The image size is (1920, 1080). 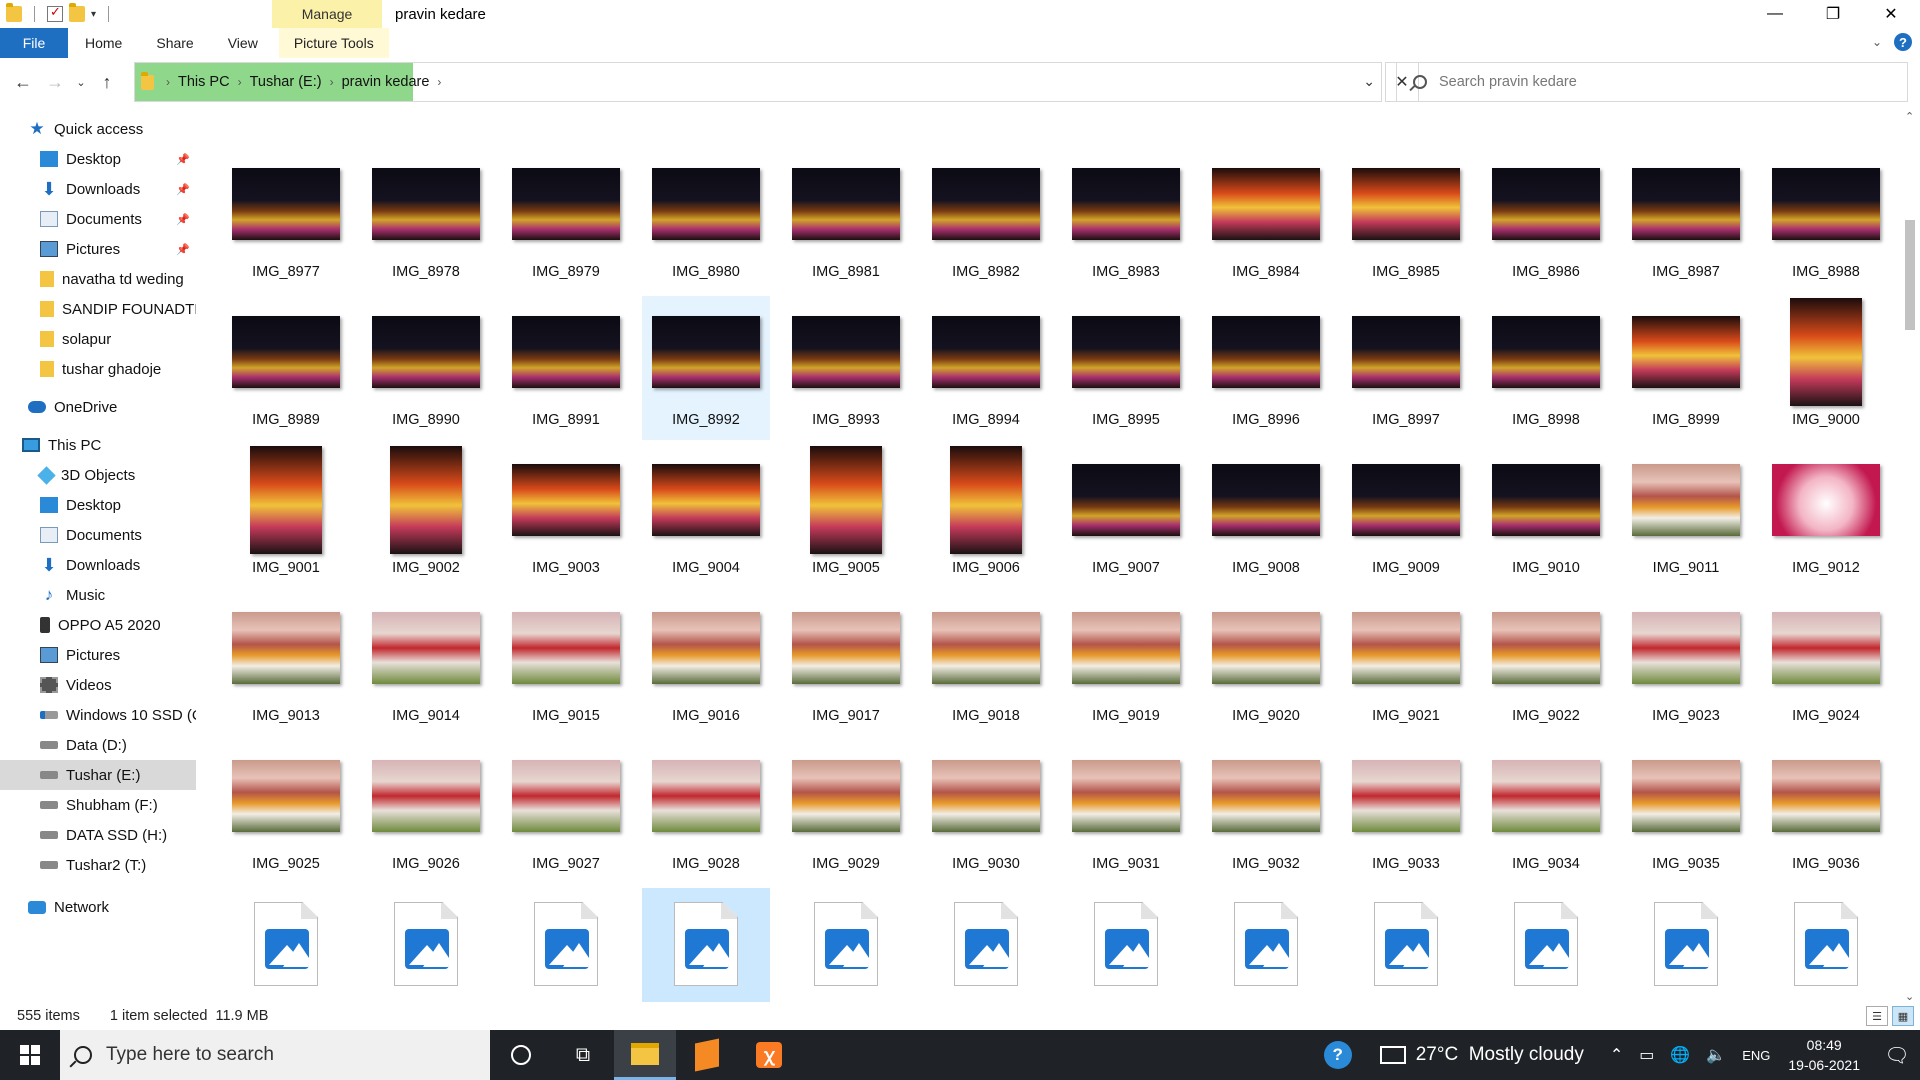 I want to click on file-item: IMG_9019, so click(x=1126, y=664).